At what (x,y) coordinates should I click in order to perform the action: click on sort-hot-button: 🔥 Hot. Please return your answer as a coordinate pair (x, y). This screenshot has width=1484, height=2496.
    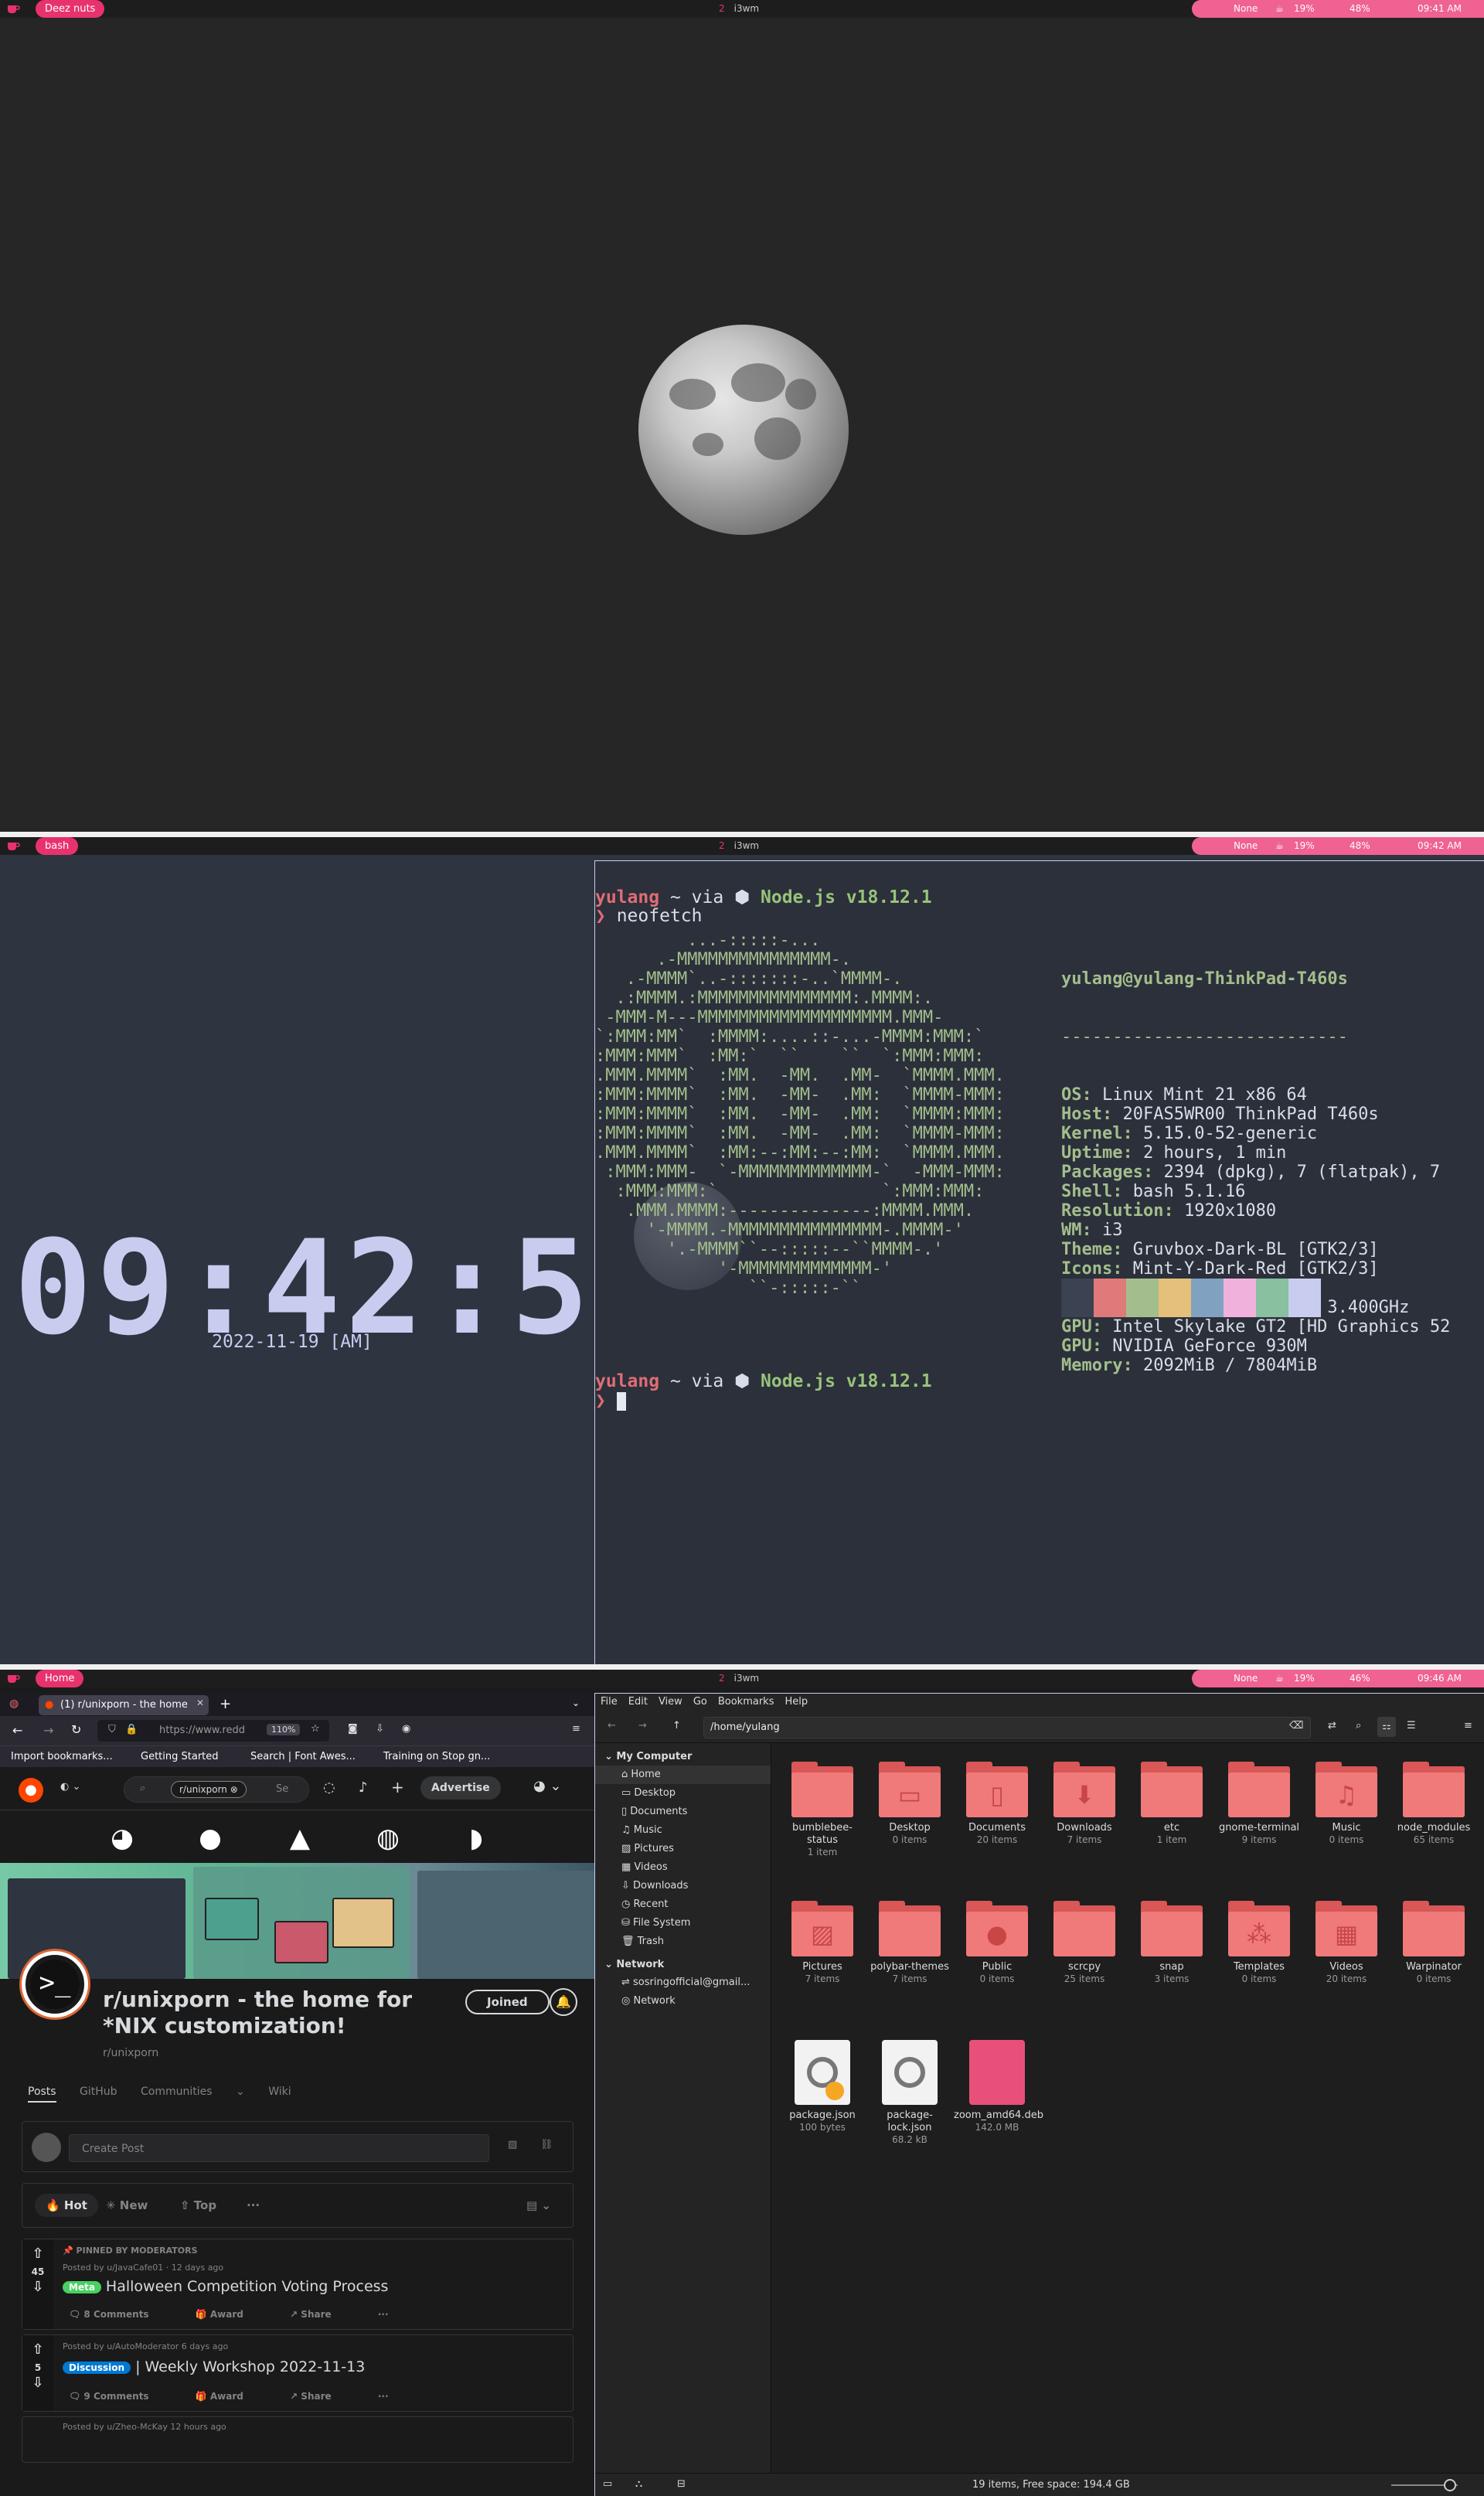
    Looking at the image, I should click on (66, 2205).